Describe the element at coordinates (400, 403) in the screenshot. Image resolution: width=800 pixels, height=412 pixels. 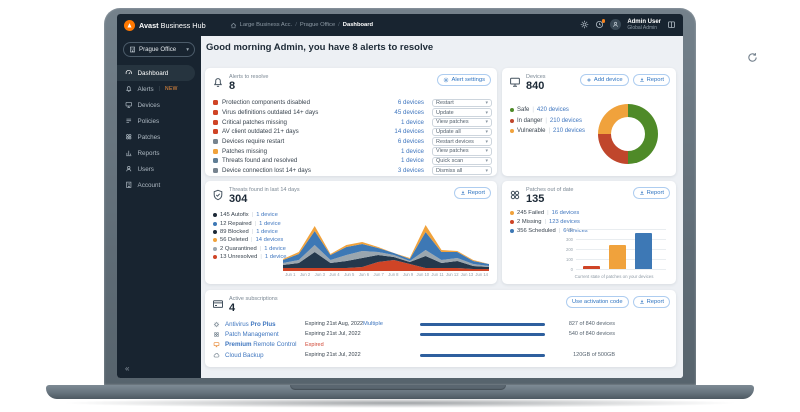
I see `laptop-shadow` at that location.